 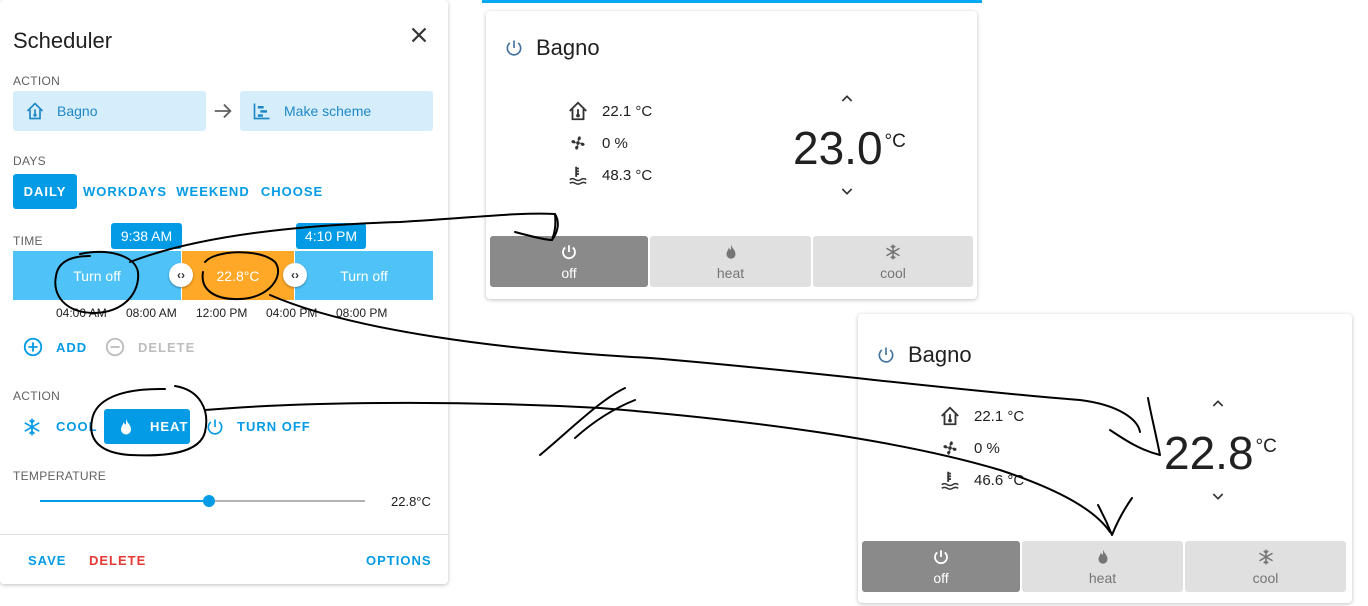 I want to click on tab-weekend: WEEKEND, so click(x=213, y=191).